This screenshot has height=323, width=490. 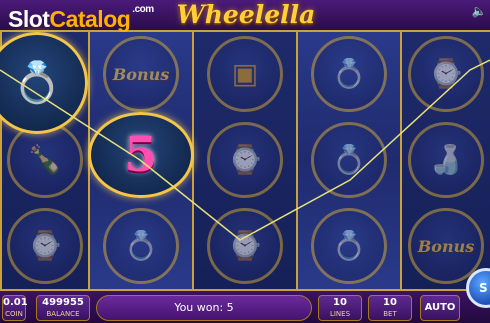 I want to click on coin-box: 0.01 COIN, so click(x=15, y=308).